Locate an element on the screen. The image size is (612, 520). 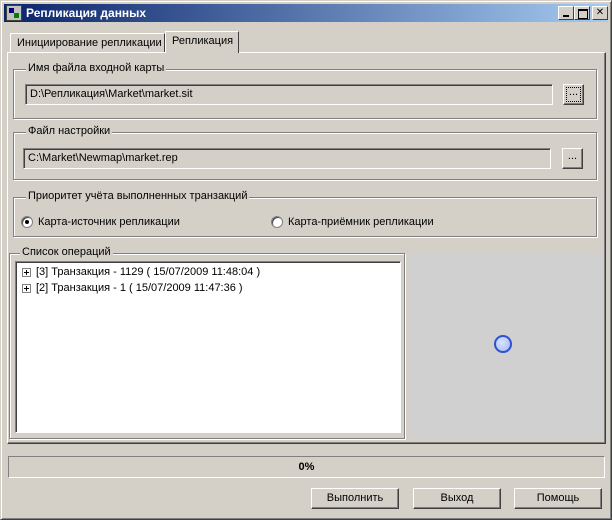
target-map-radio is located at coordinates (277, 222).